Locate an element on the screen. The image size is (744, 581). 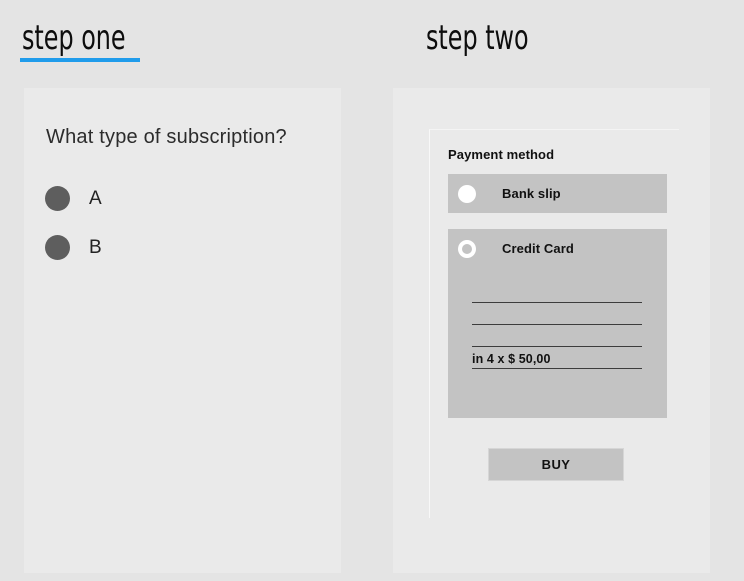
payment-method-section-label: Payment method is located at coordinates (501, 154).